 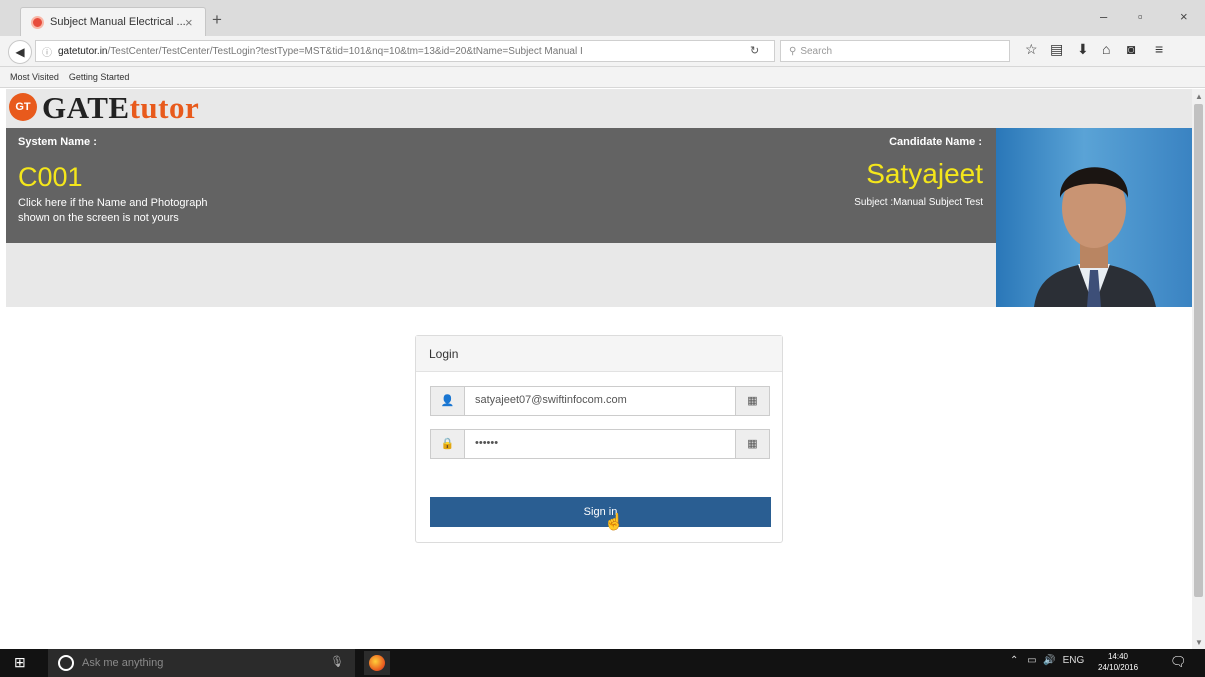 I want to click on taskbar-clock: 14:40 24/10/2016, so click(x=1118, y=662).